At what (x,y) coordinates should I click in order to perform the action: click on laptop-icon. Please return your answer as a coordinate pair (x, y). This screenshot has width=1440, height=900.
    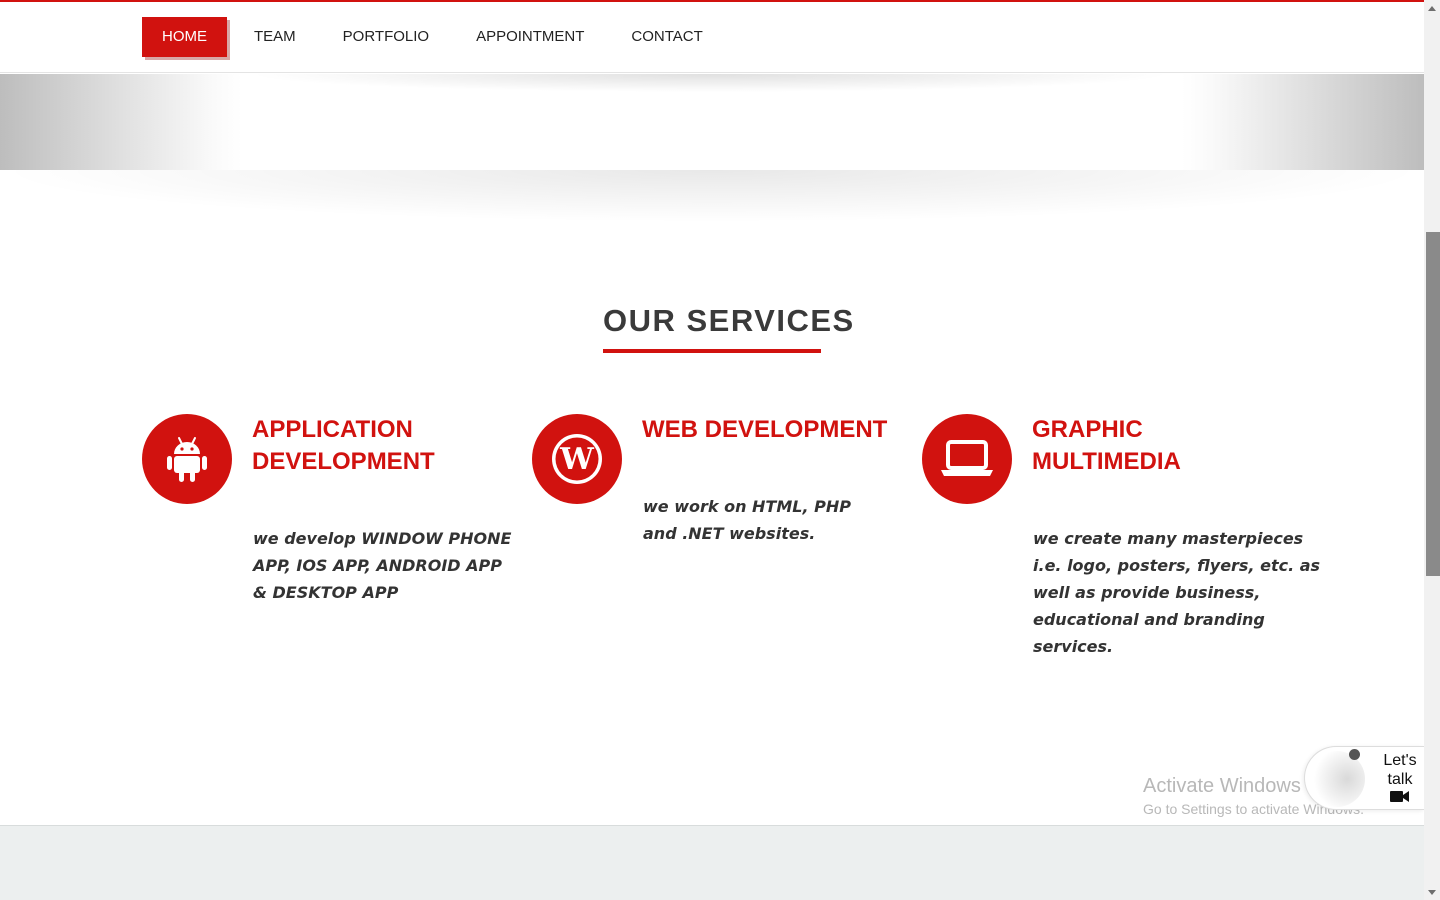
    Looking at the image, I should click on (967, 459).